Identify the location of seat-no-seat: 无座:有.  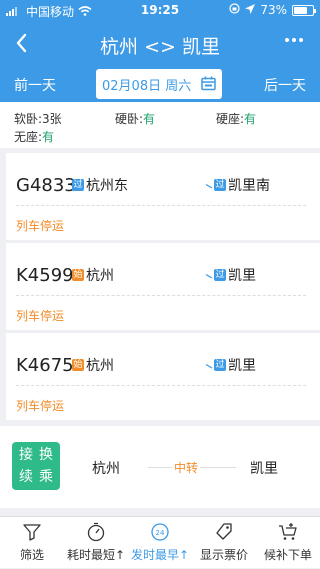
(34, 137).